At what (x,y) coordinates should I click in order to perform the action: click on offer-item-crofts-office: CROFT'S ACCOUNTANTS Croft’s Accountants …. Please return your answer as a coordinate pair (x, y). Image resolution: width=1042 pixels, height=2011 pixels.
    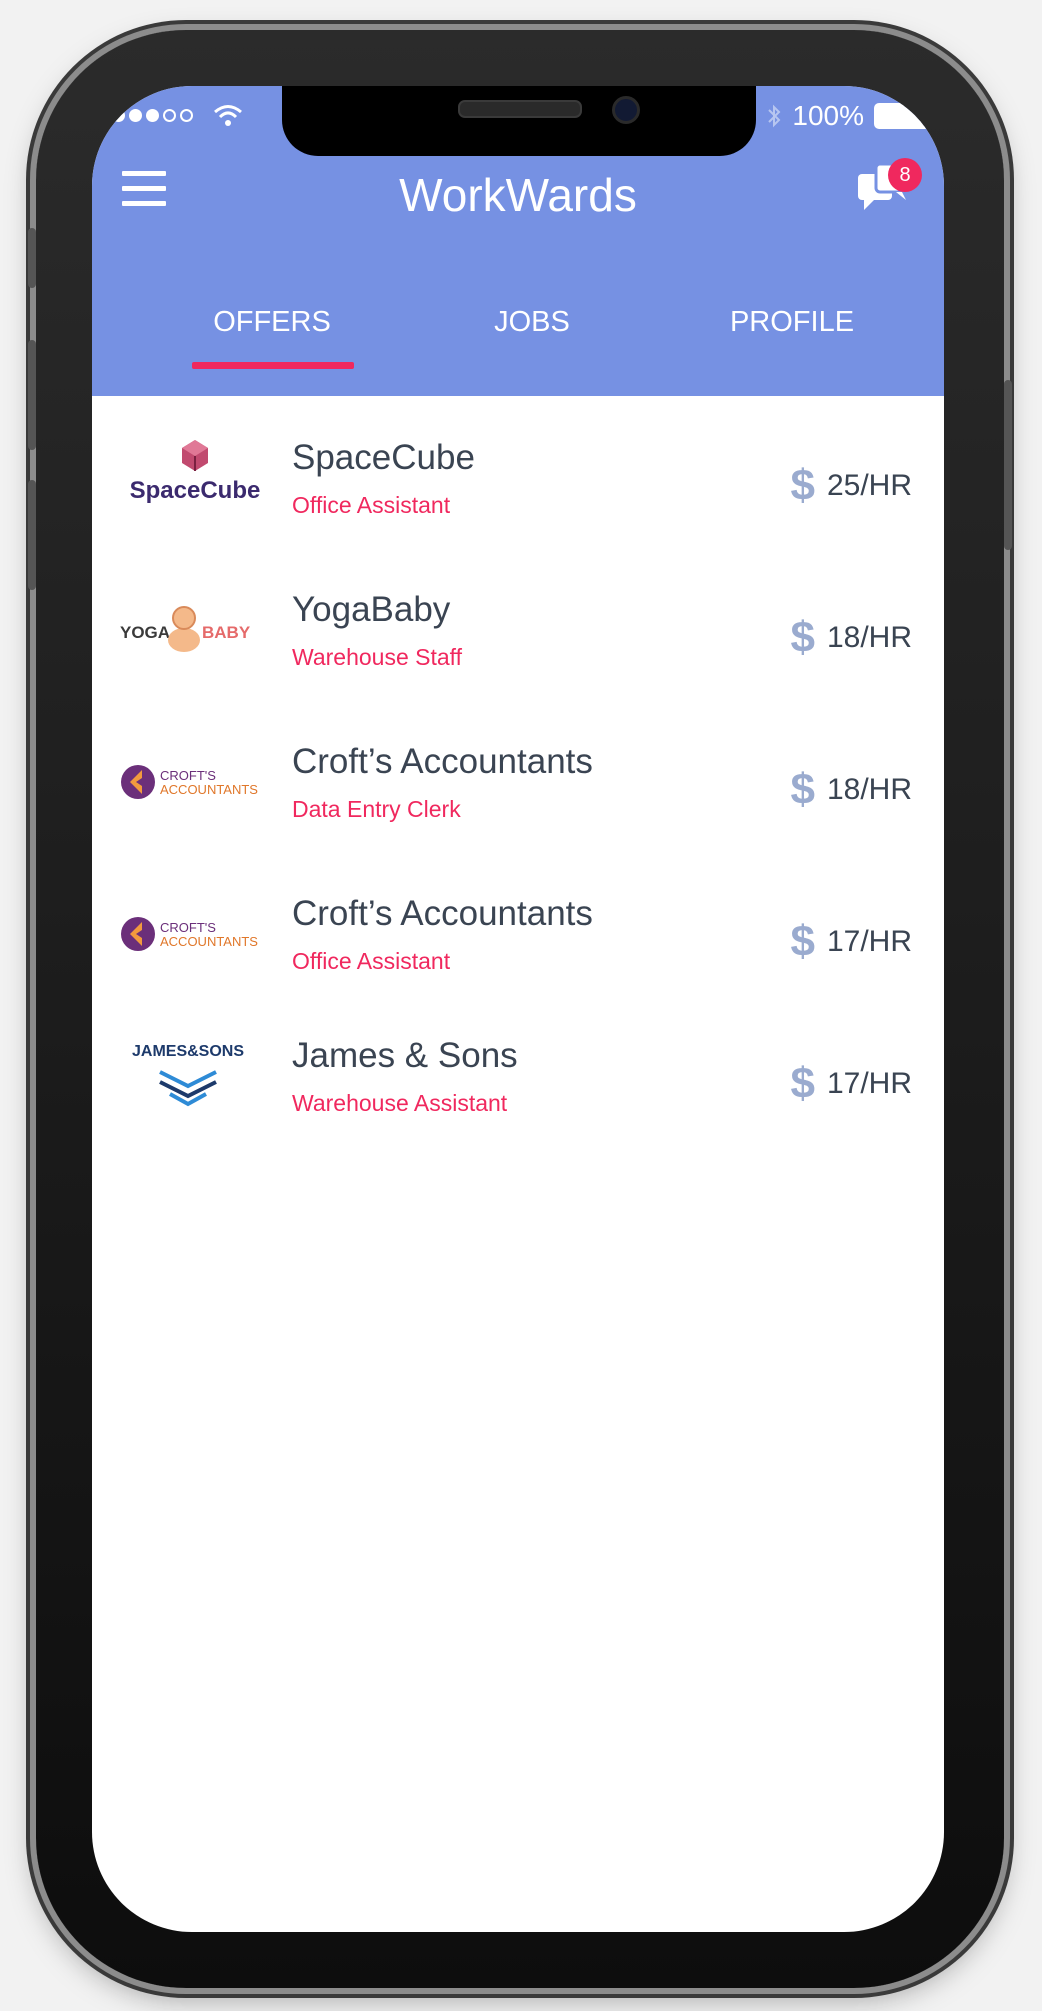
    Looking at the image, I should click on (518, 932).